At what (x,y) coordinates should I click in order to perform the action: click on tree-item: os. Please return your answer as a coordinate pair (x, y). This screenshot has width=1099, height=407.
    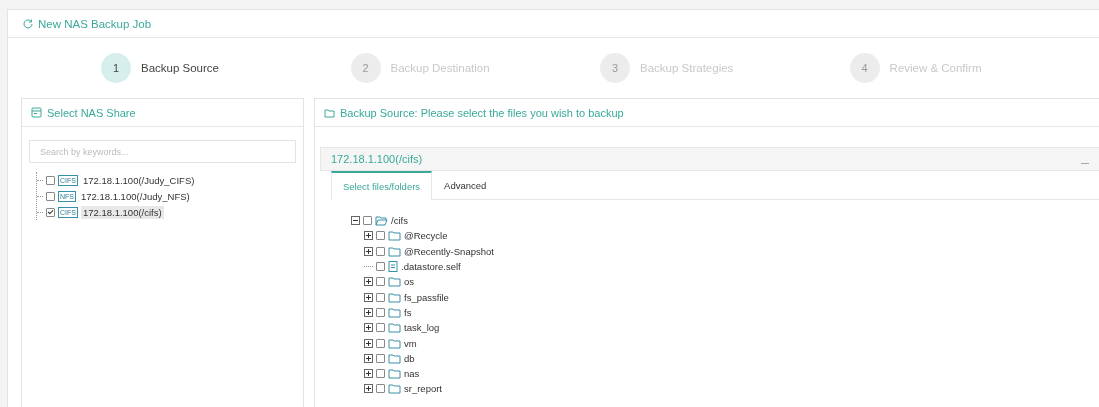
    Looking at the image, I should click on (409, 282).